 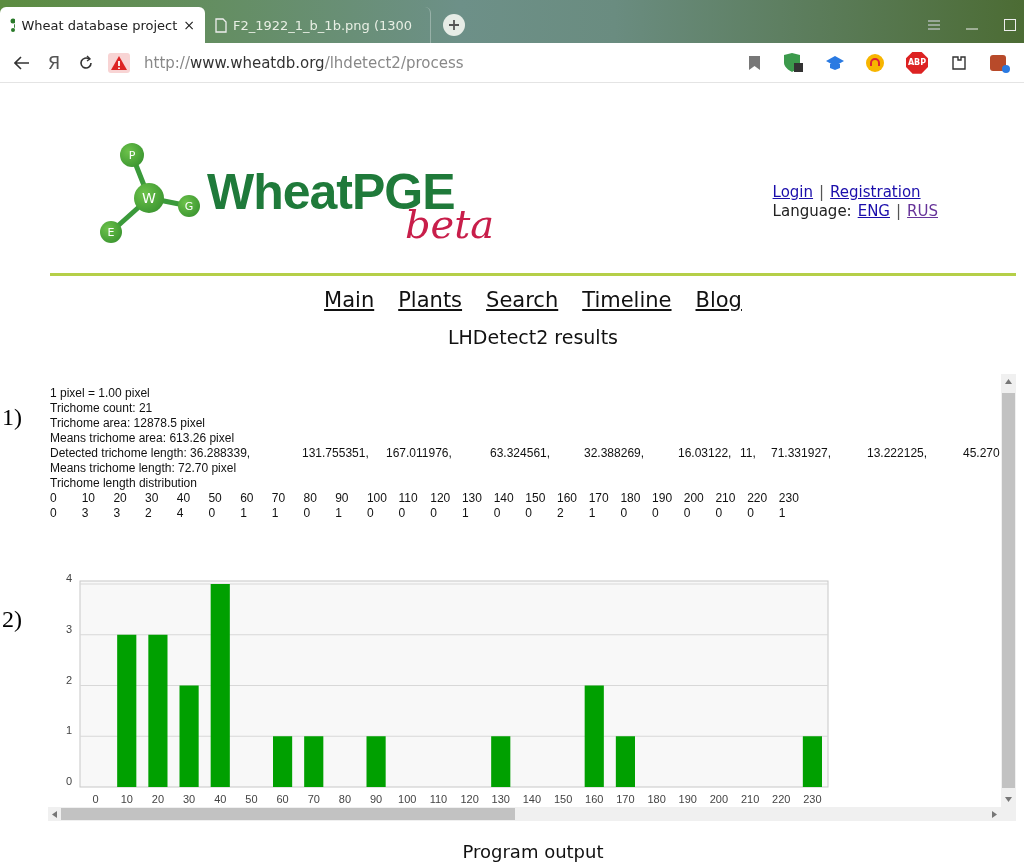 I want to click on tab-title: Wheat database project, so click(x=99, y=25).